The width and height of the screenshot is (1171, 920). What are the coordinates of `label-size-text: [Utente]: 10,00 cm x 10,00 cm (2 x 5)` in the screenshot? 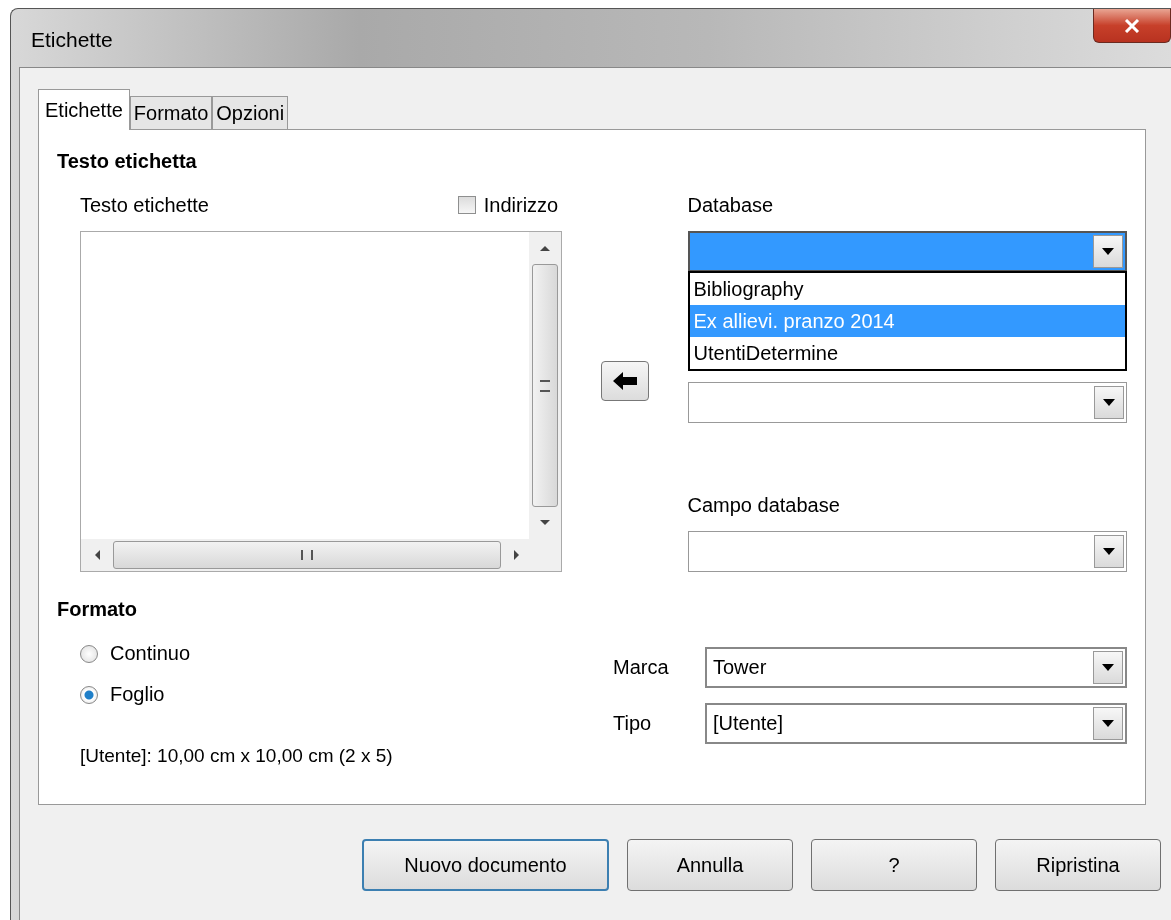 It's located at (237, 756).